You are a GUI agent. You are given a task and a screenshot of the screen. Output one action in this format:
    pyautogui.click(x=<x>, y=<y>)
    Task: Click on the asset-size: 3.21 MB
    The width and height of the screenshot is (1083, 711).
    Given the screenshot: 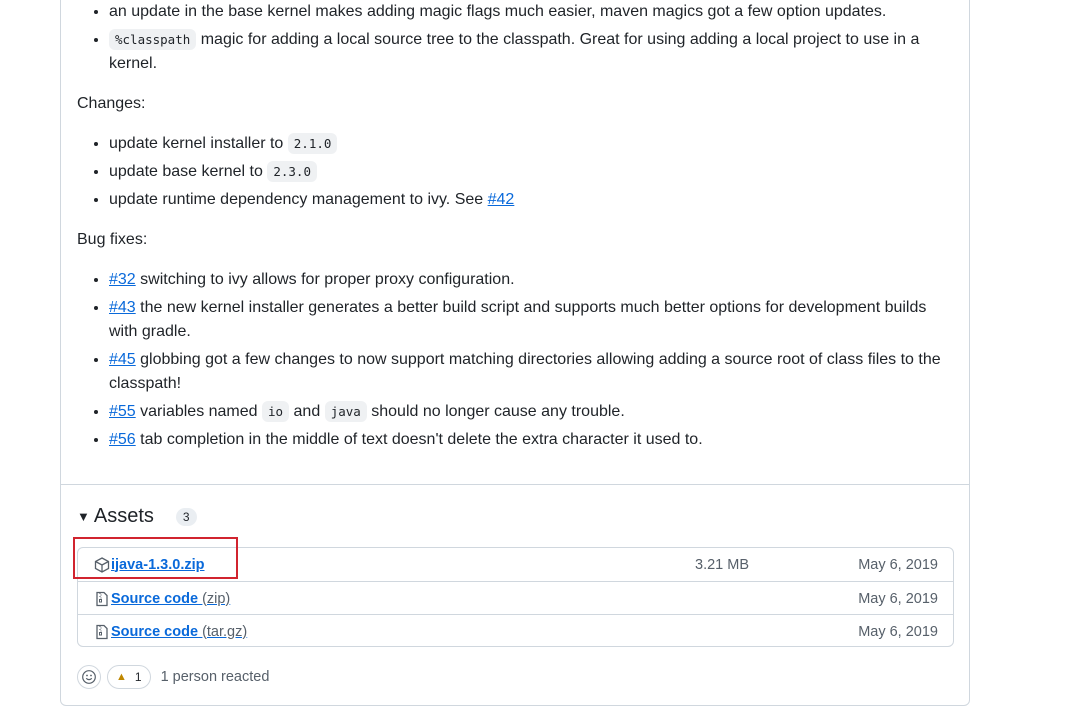 What is the action you would take?
    pyautogui.click(x=722, y=564)
    